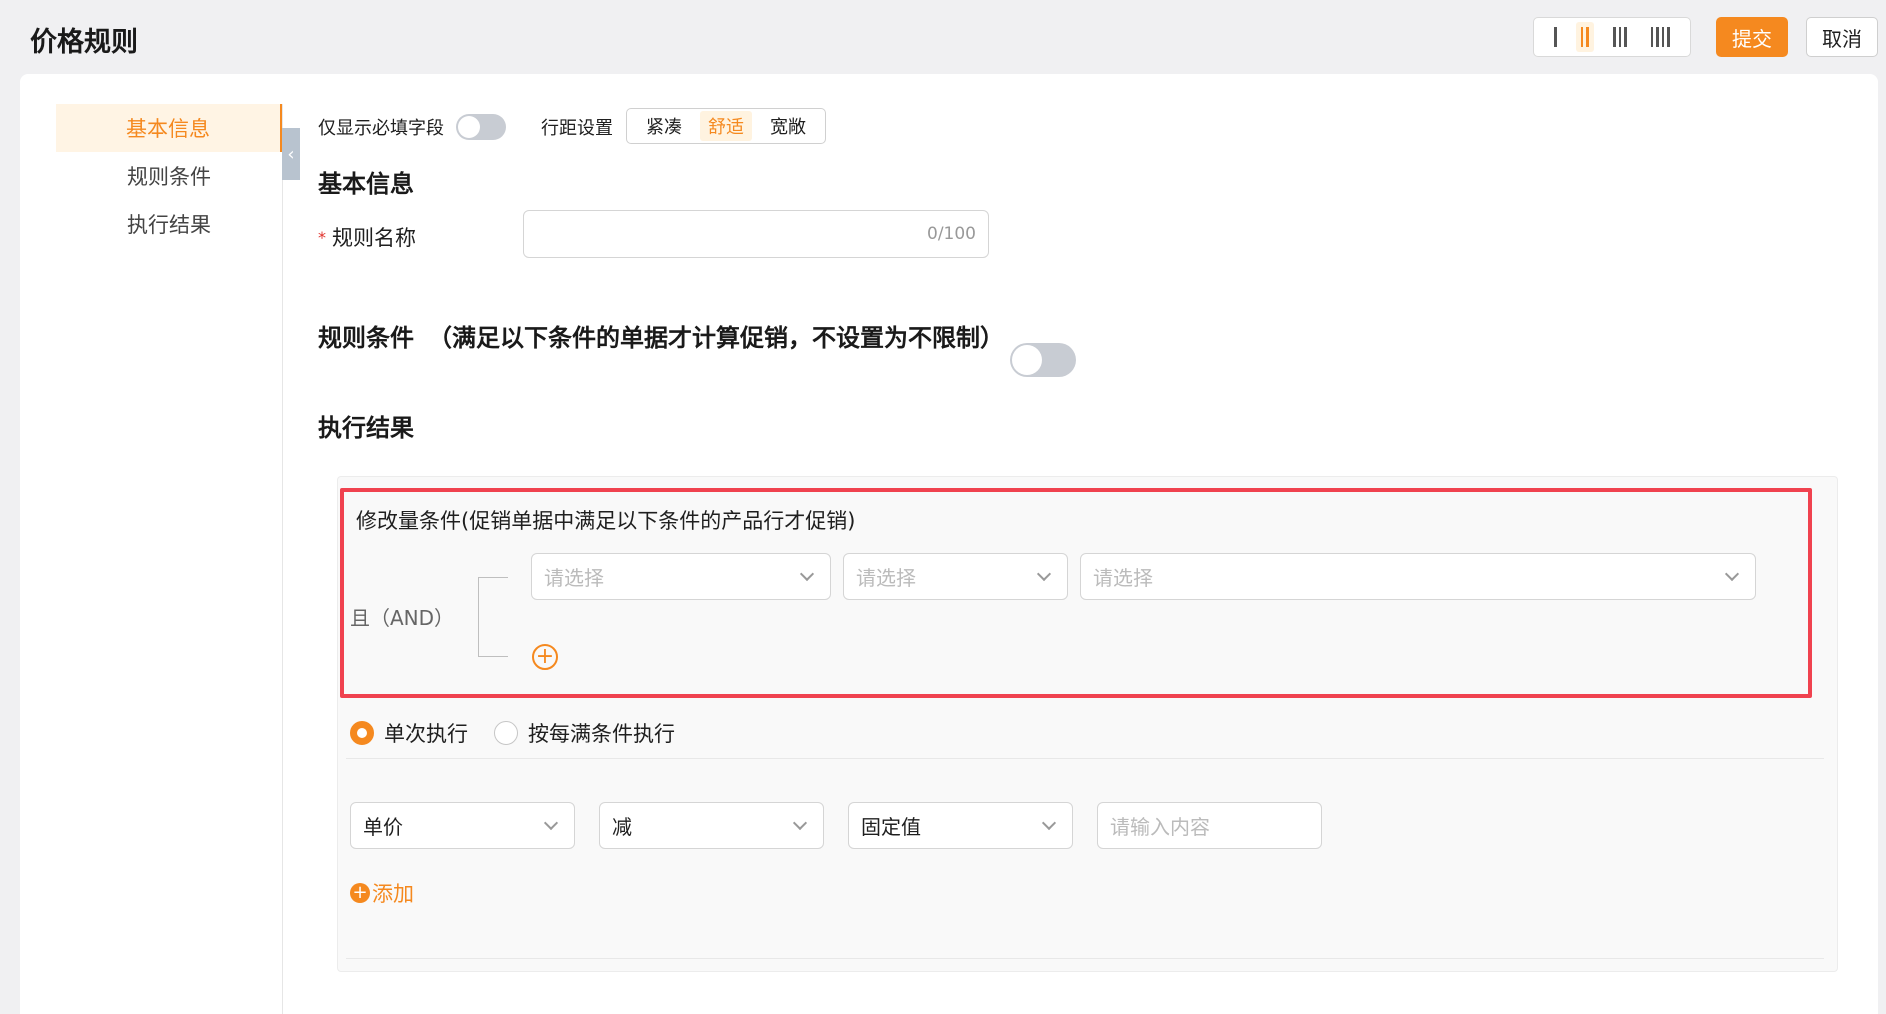 The width and height of the screenshot is (1886, 1014). I want to click on condition-select-3-placeholder: 请选择, so click(1123, 578).